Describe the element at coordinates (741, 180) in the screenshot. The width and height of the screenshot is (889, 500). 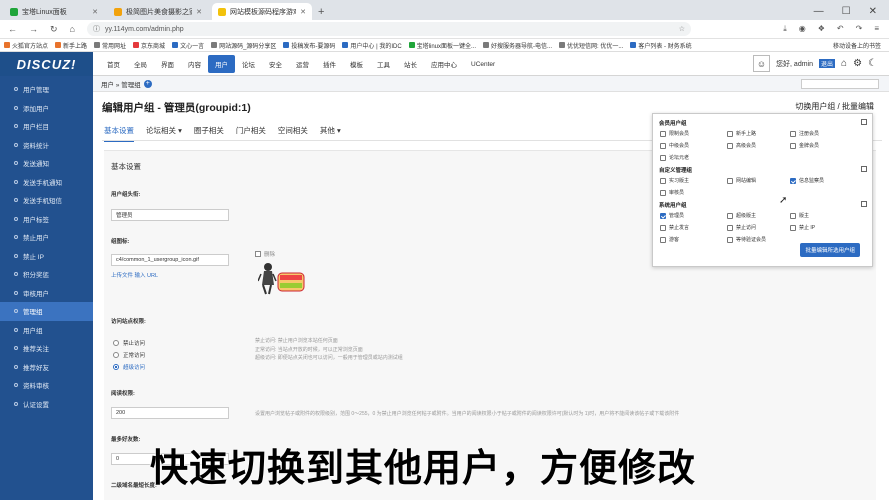
I see `group-checkbox-item: 网站编辑` at that location.